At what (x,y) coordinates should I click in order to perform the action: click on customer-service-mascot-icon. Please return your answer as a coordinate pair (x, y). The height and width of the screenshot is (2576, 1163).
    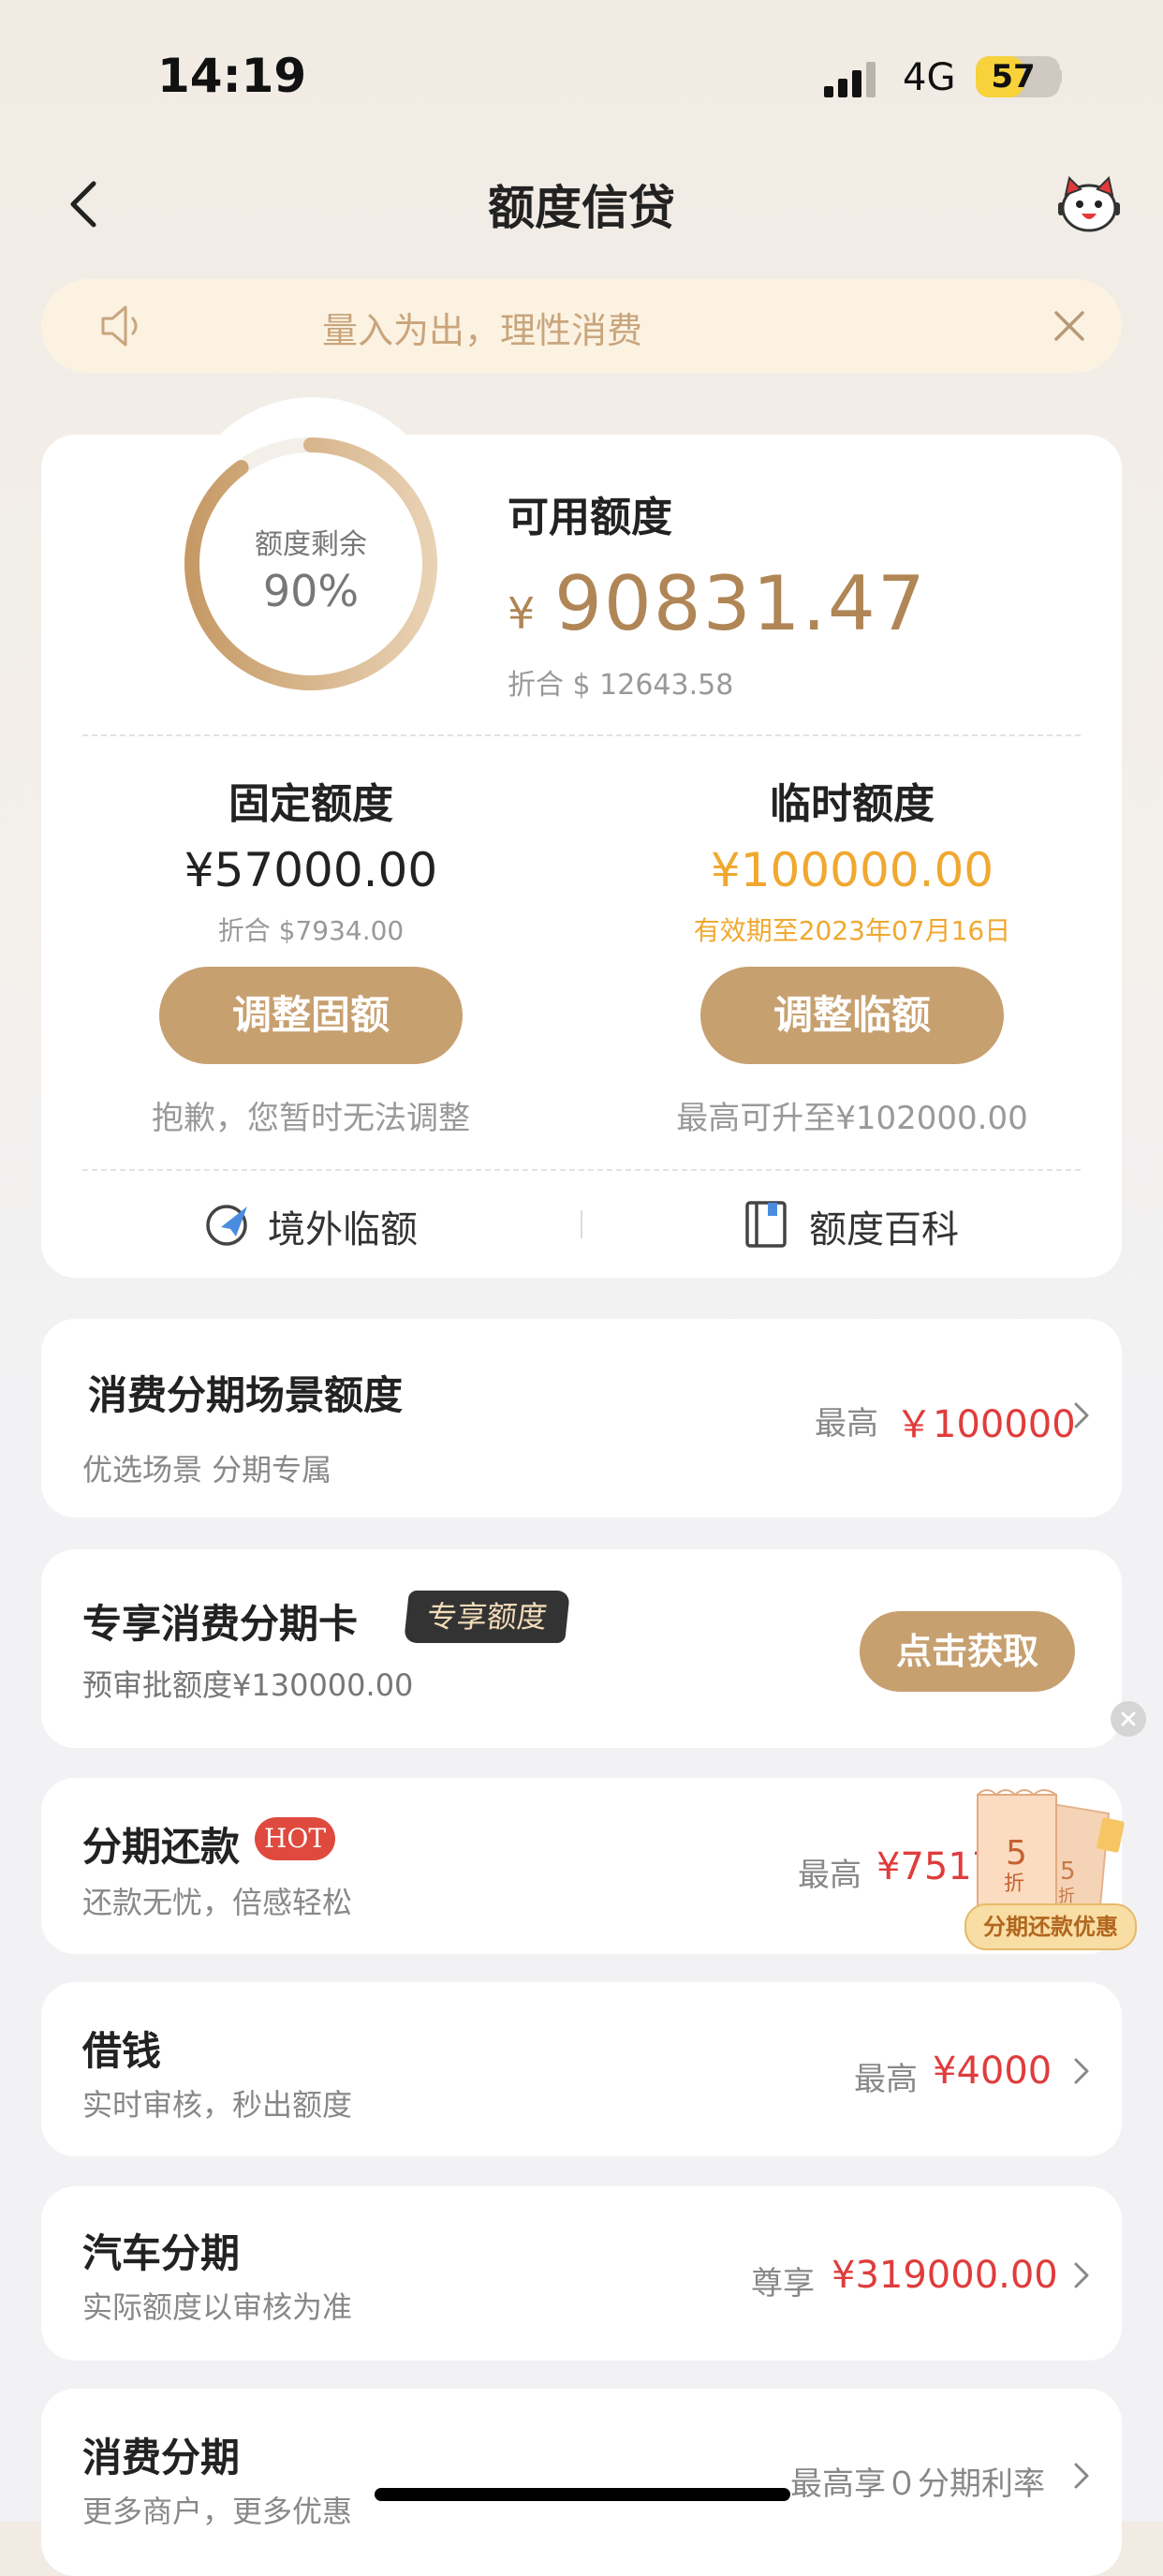
    Looking at the image, I should click on (1089, 203).